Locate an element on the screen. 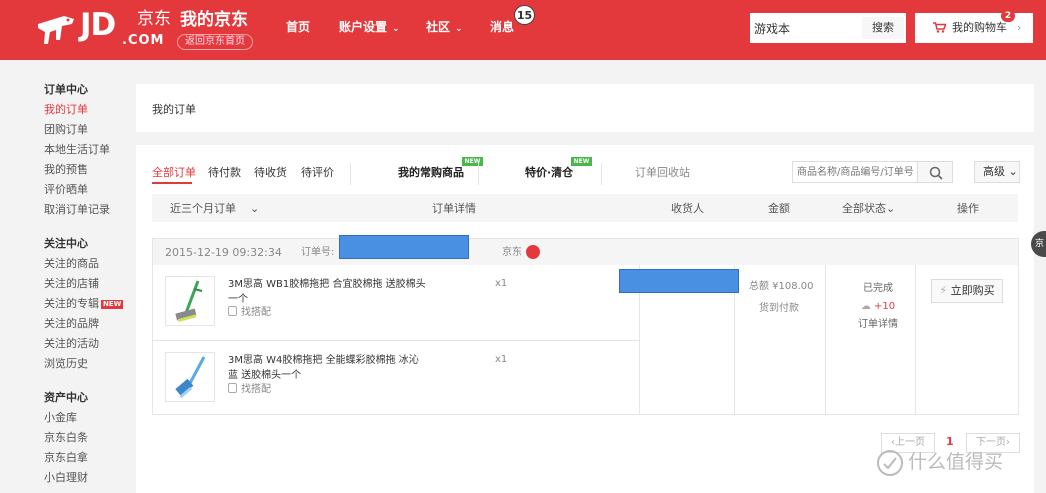 The height and width of the screenshot is (493, 1046). sidebar-group-title-follow: 关注中心 is located at coordinates (66, 243).